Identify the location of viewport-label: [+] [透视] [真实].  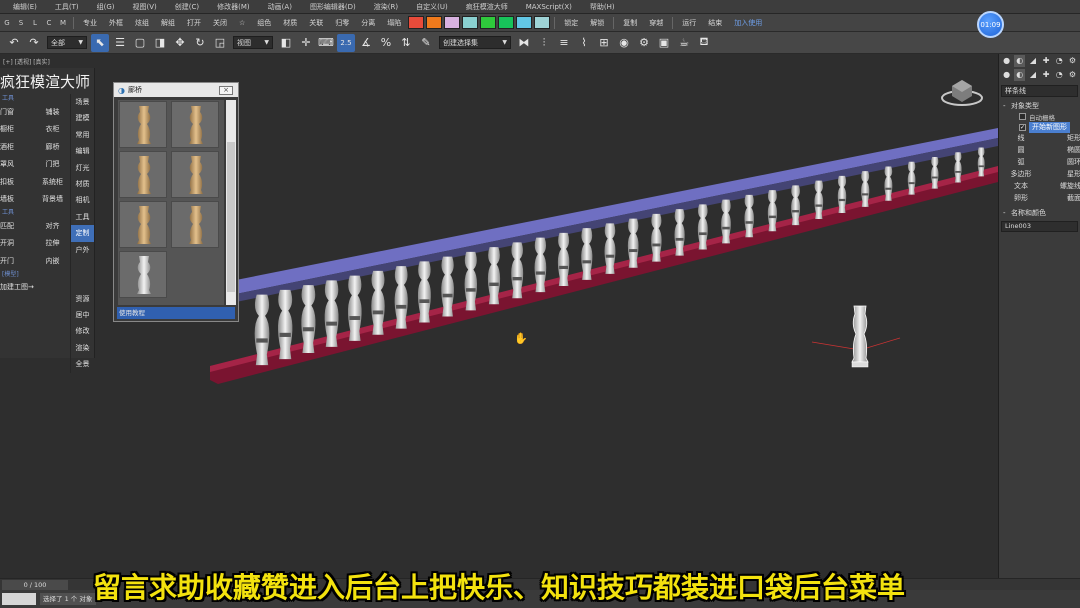
(26, 61).